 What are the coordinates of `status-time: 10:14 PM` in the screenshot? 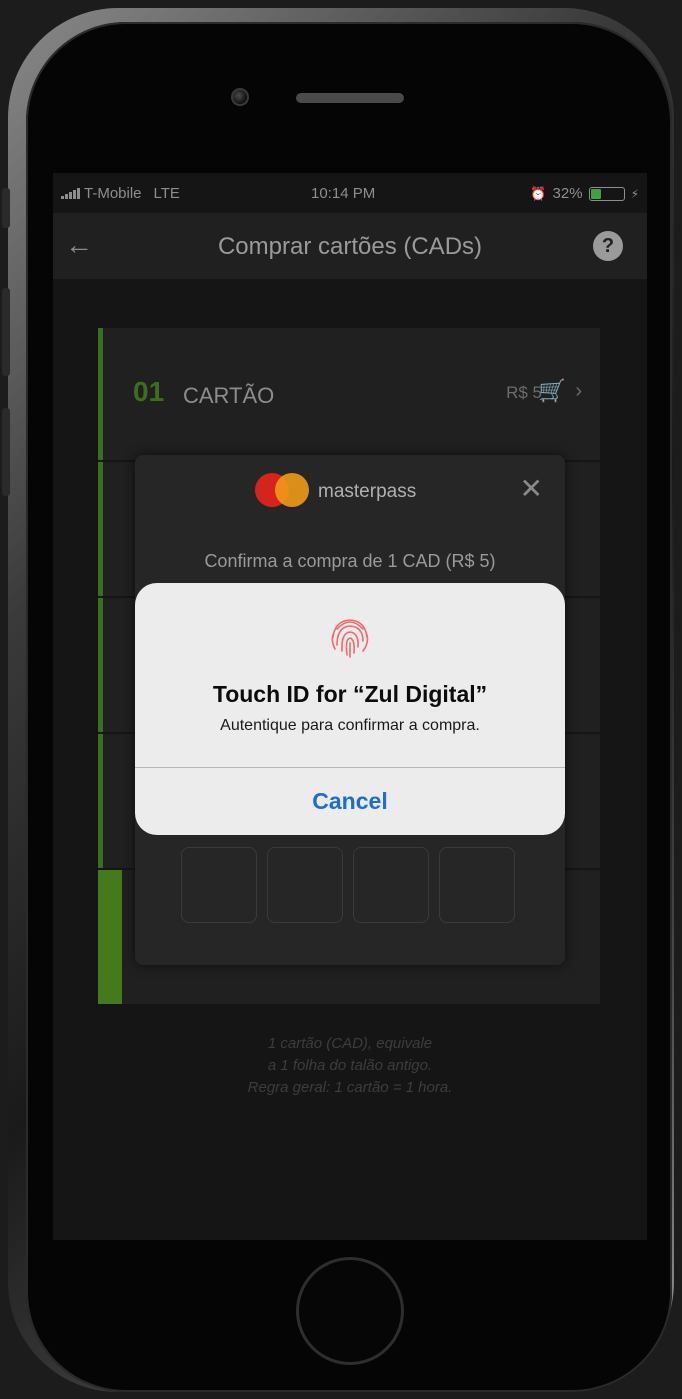 It's located at (343, 193).